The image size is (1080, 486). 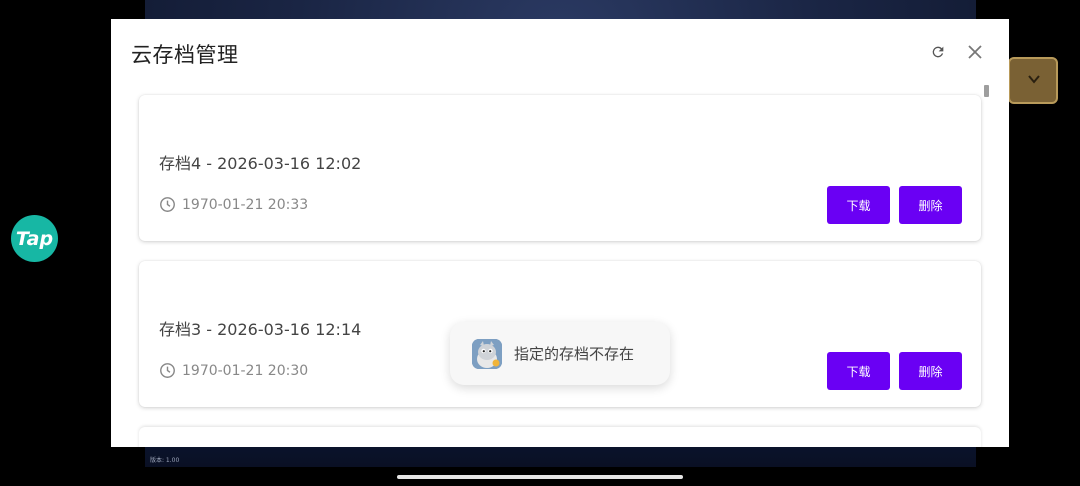 I want to click on toast-message: 指定的存档不存在, so click(x=574, y=354).